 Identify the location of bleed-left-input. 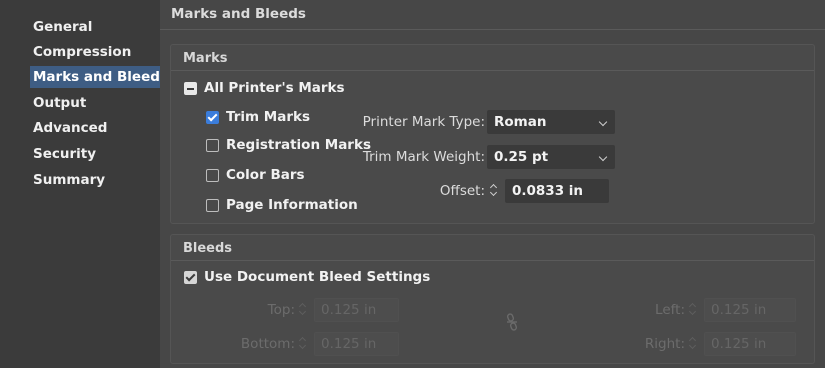
(750, 310).